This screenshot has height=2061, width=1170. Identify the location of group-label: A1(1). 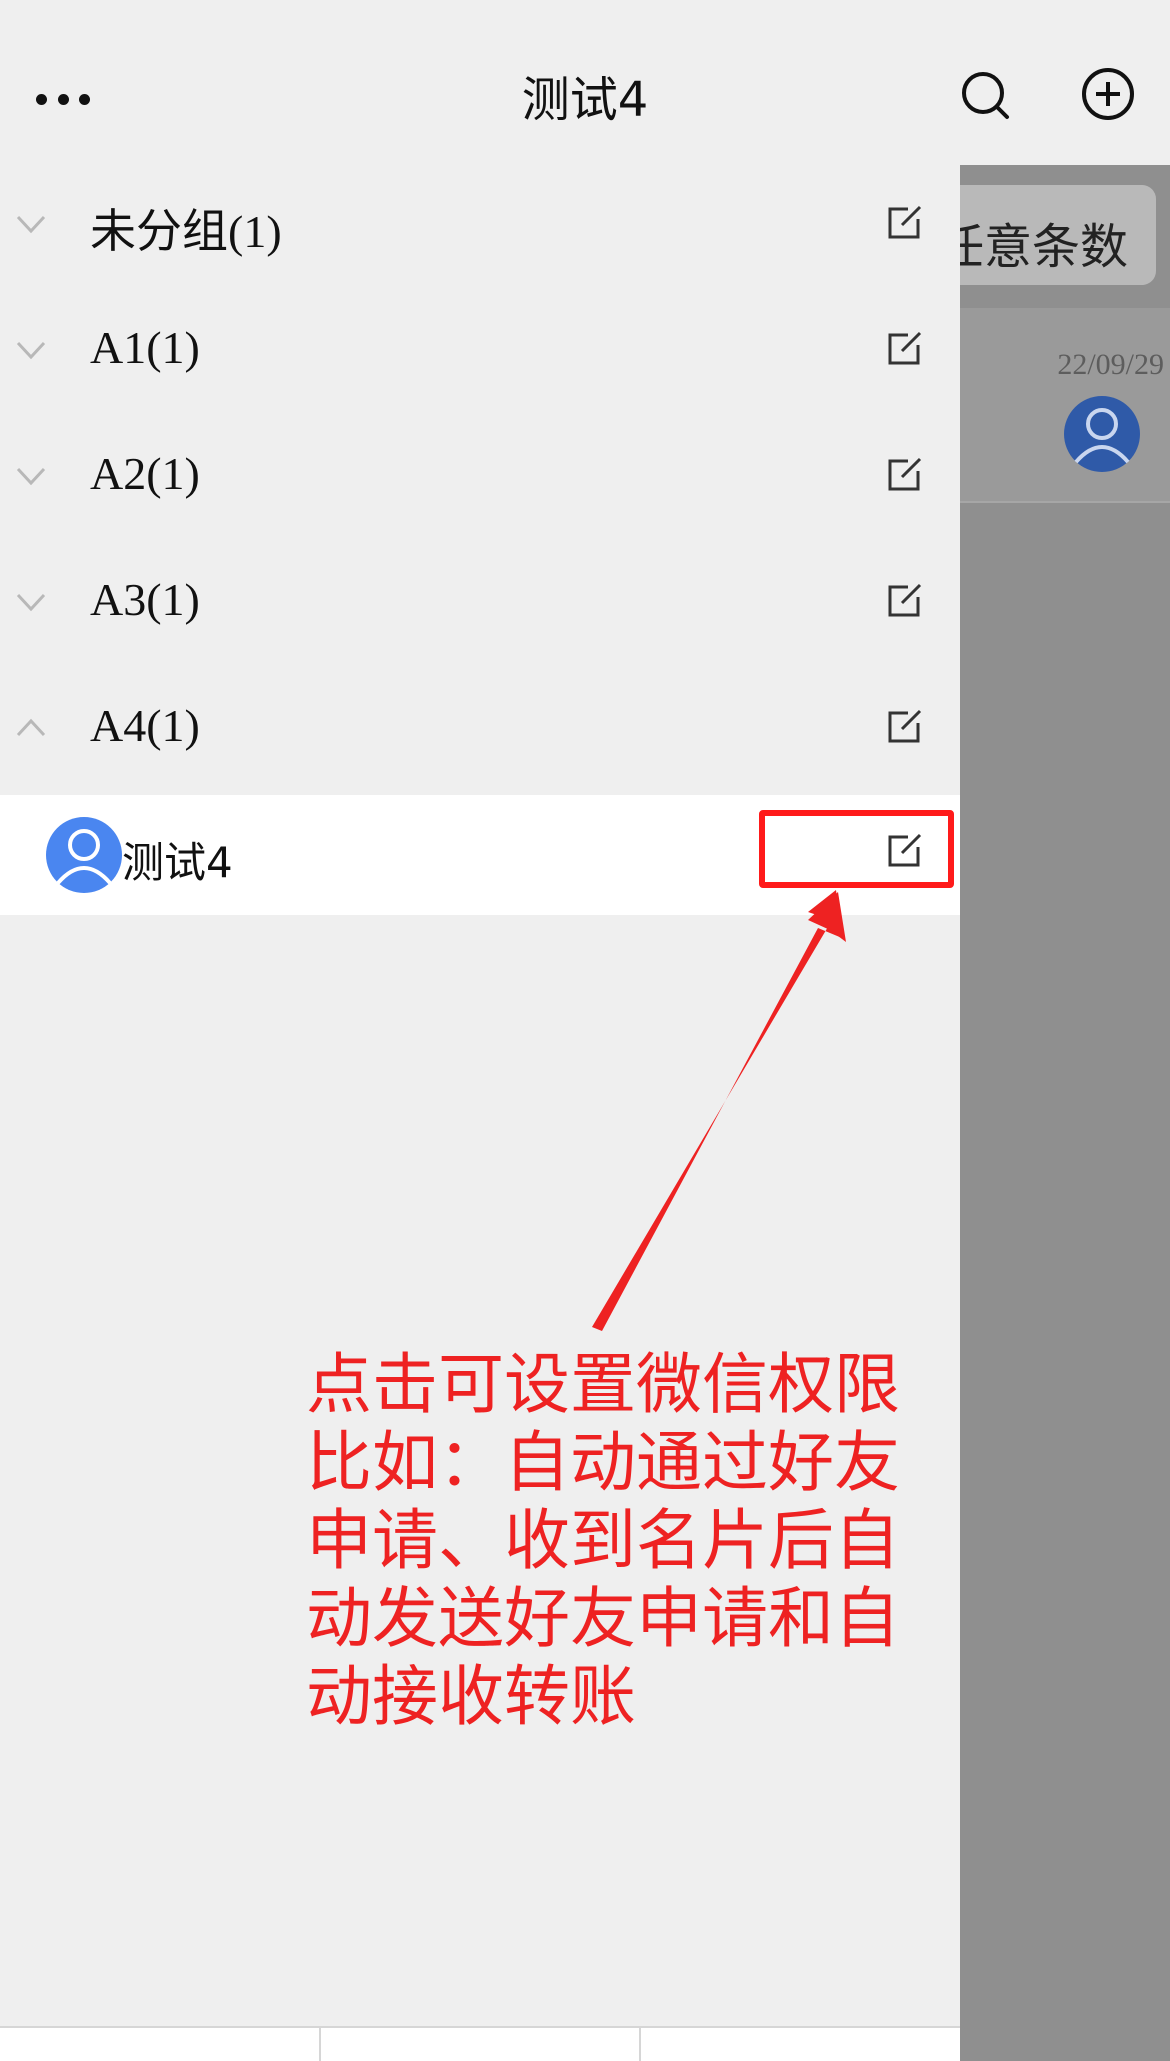
(145, 347).